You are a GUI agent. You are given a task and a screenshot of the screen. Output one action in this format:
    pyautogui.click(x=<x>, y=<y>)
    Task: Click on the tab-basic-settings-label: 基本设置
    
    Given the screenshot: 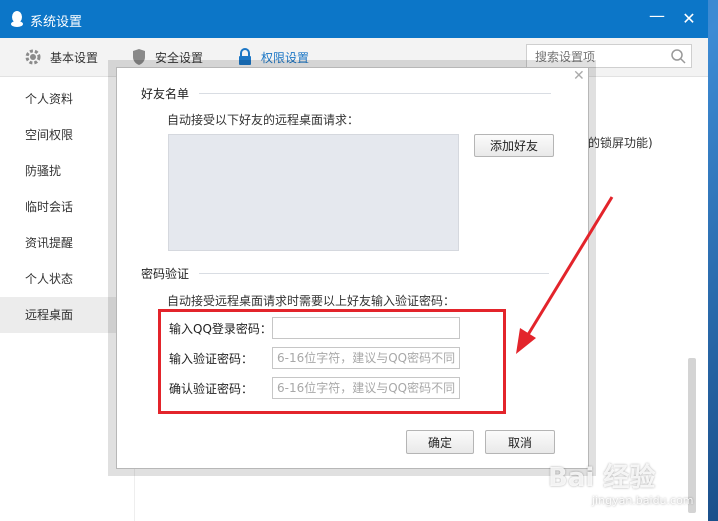 What is the action you would take?
    pyautogui.click(x=74, y=57)
    